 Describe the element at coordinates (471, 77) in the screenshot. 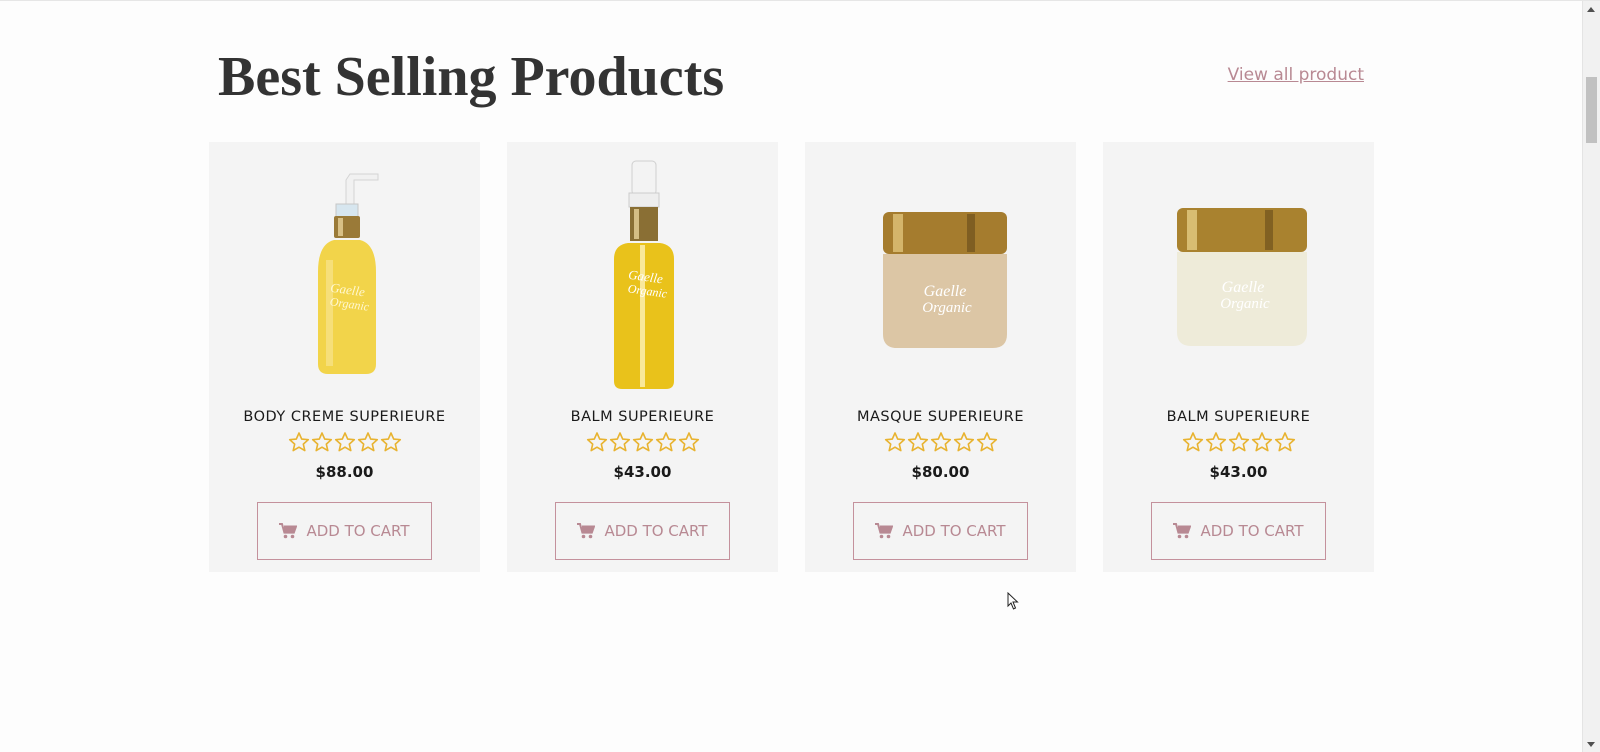

I see `section-title: Best Selling Products` at that location.